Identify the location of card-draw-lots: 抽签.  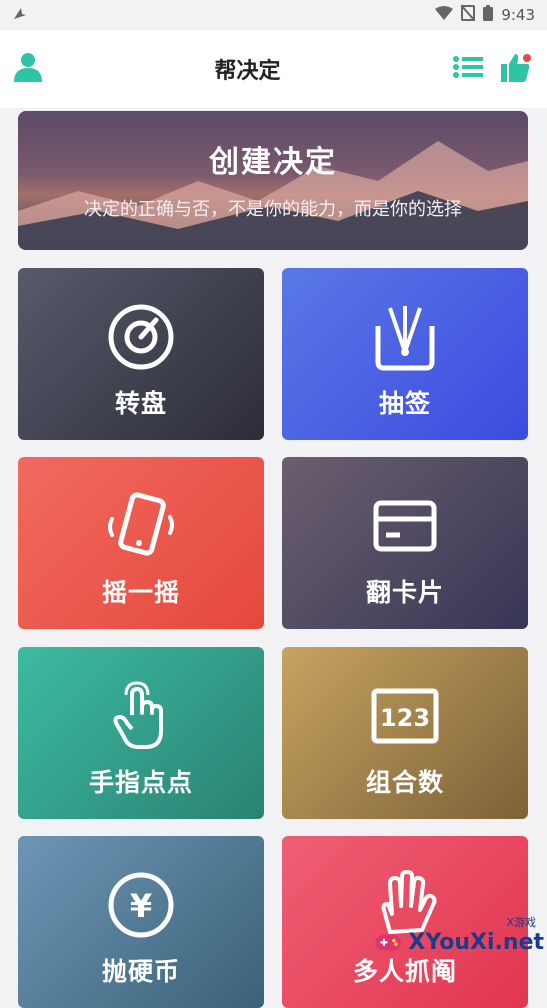
(405, 354).